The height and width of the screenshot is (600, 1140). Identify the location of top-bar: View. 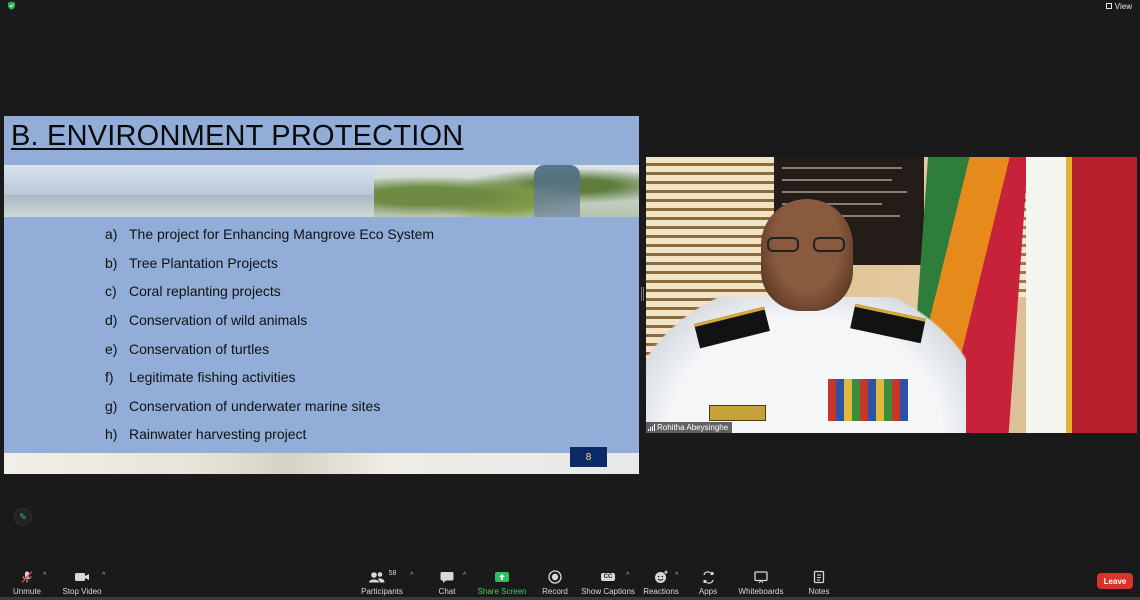
(570, 6).